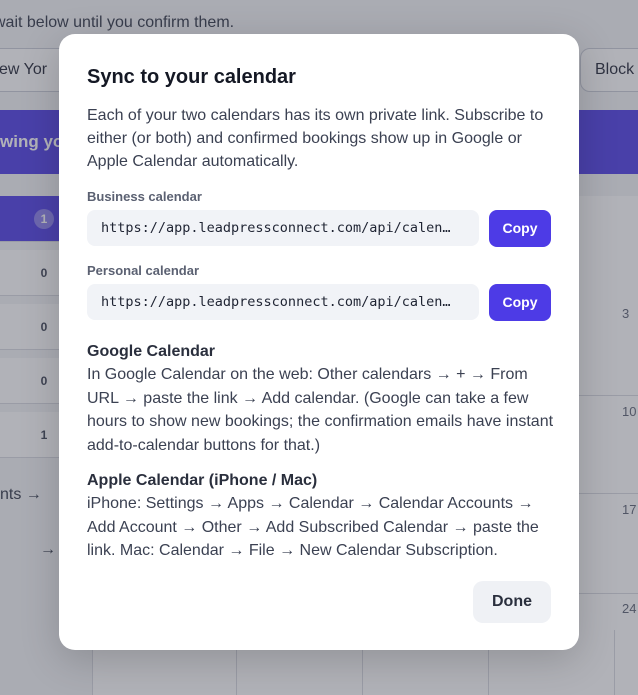 The width and height of the screenshot is (638, 695). What do you see at coordinates (151, 351) in the screenshot?
I see `google-calendar-heading: Google Calendar` at bounding box center [151, 351].